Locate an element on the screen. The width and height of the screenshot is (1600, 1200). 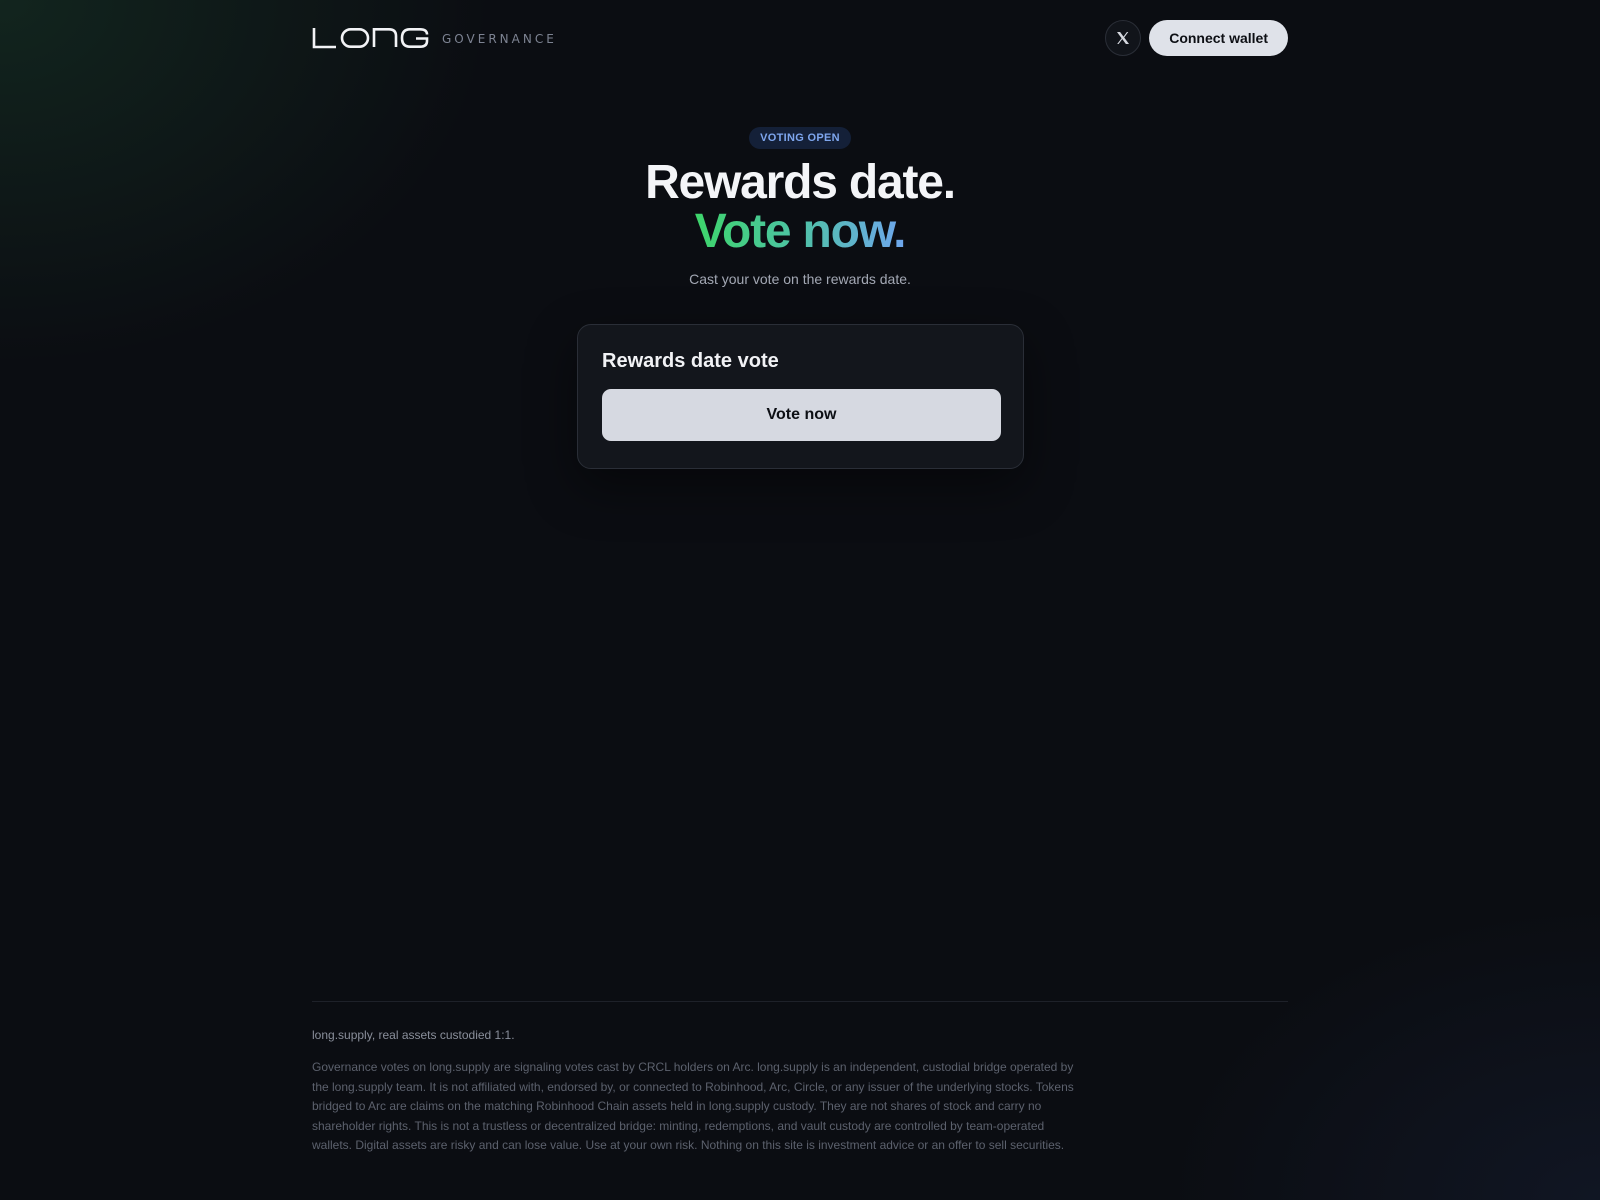
footer-tagline: long.supply, real assets custodied 1:1. is located at coordinates (413, 1035).